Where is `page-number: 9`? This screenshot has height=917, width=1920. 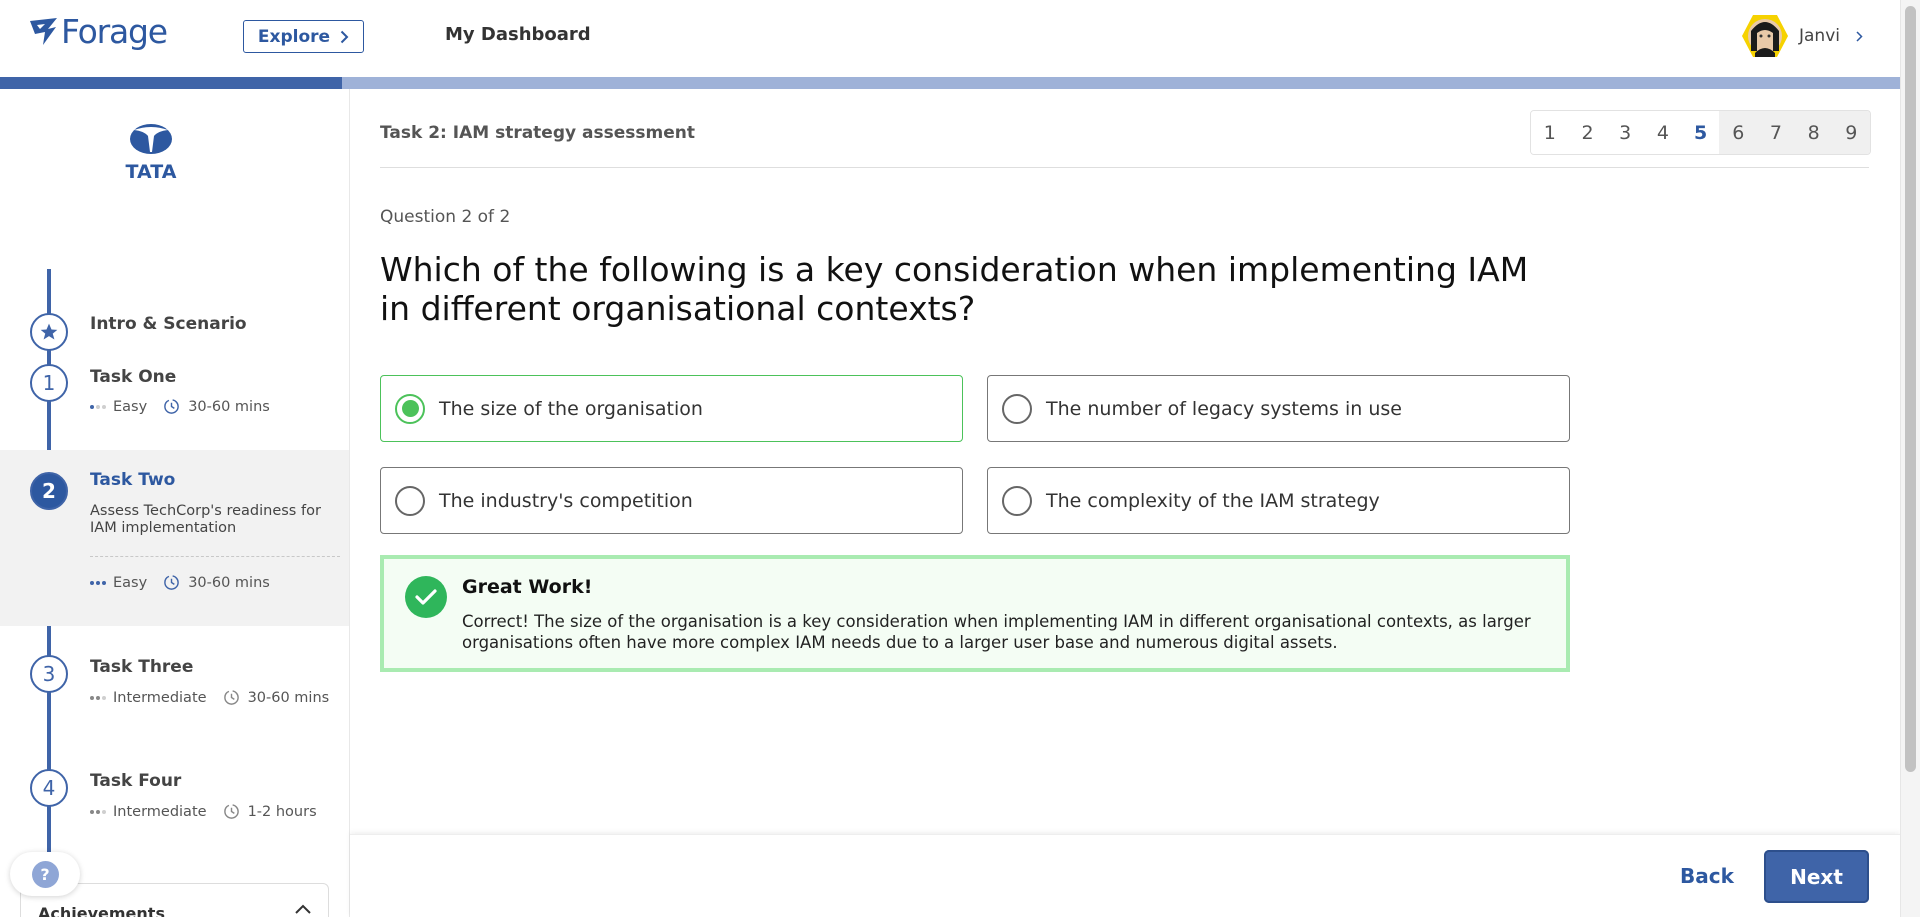 page-number: 9 is located at coordinates (1851, 132).